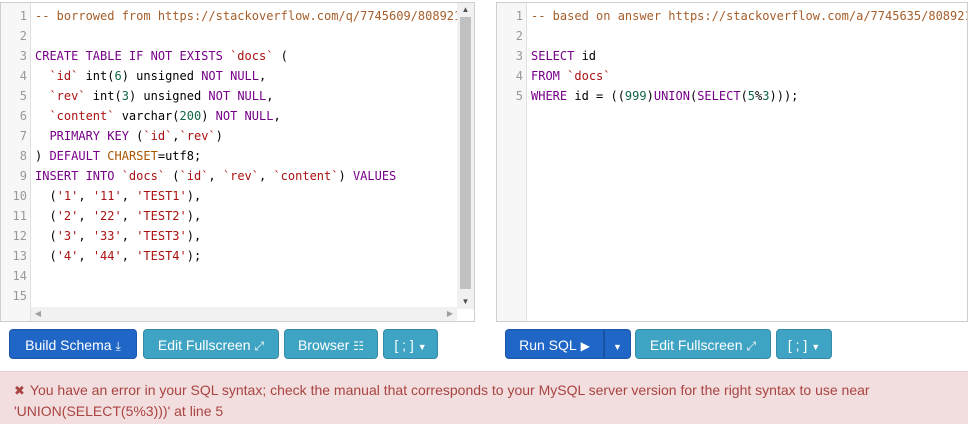 This screenshot has width=968, height=424. Describe the element at coordinates (64, 76) in the screenshot. I see `code-token: `id`` at that location.